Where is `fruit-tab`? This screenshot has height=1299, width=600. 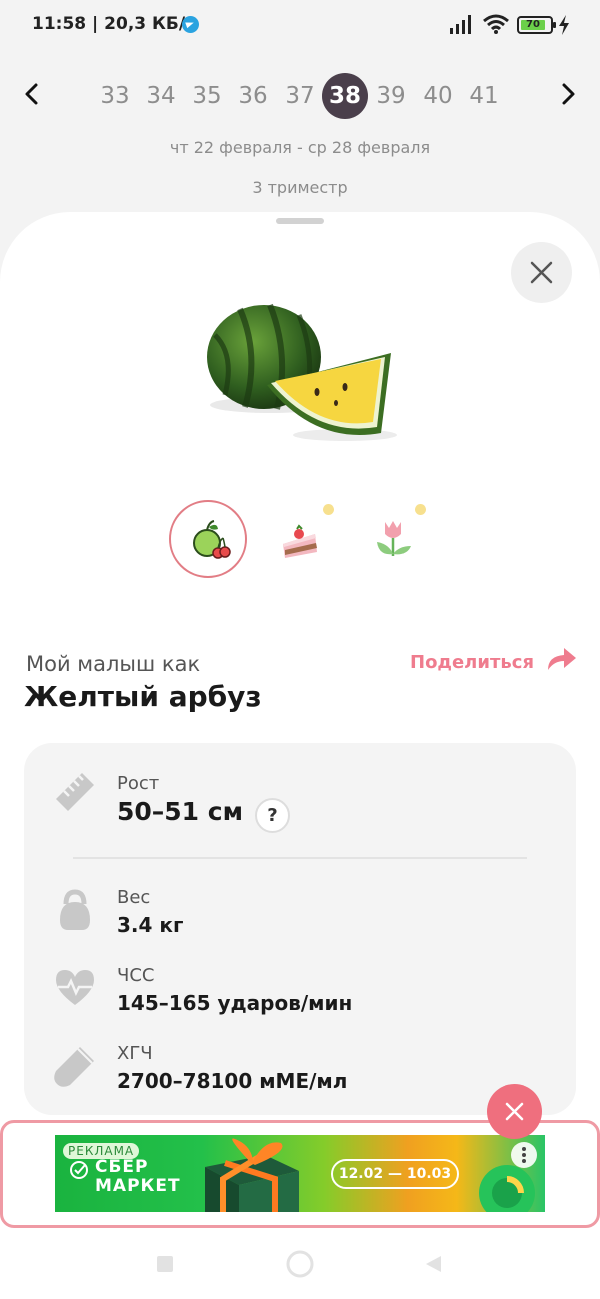
fruit-tab is located at coordinates (208, 539).